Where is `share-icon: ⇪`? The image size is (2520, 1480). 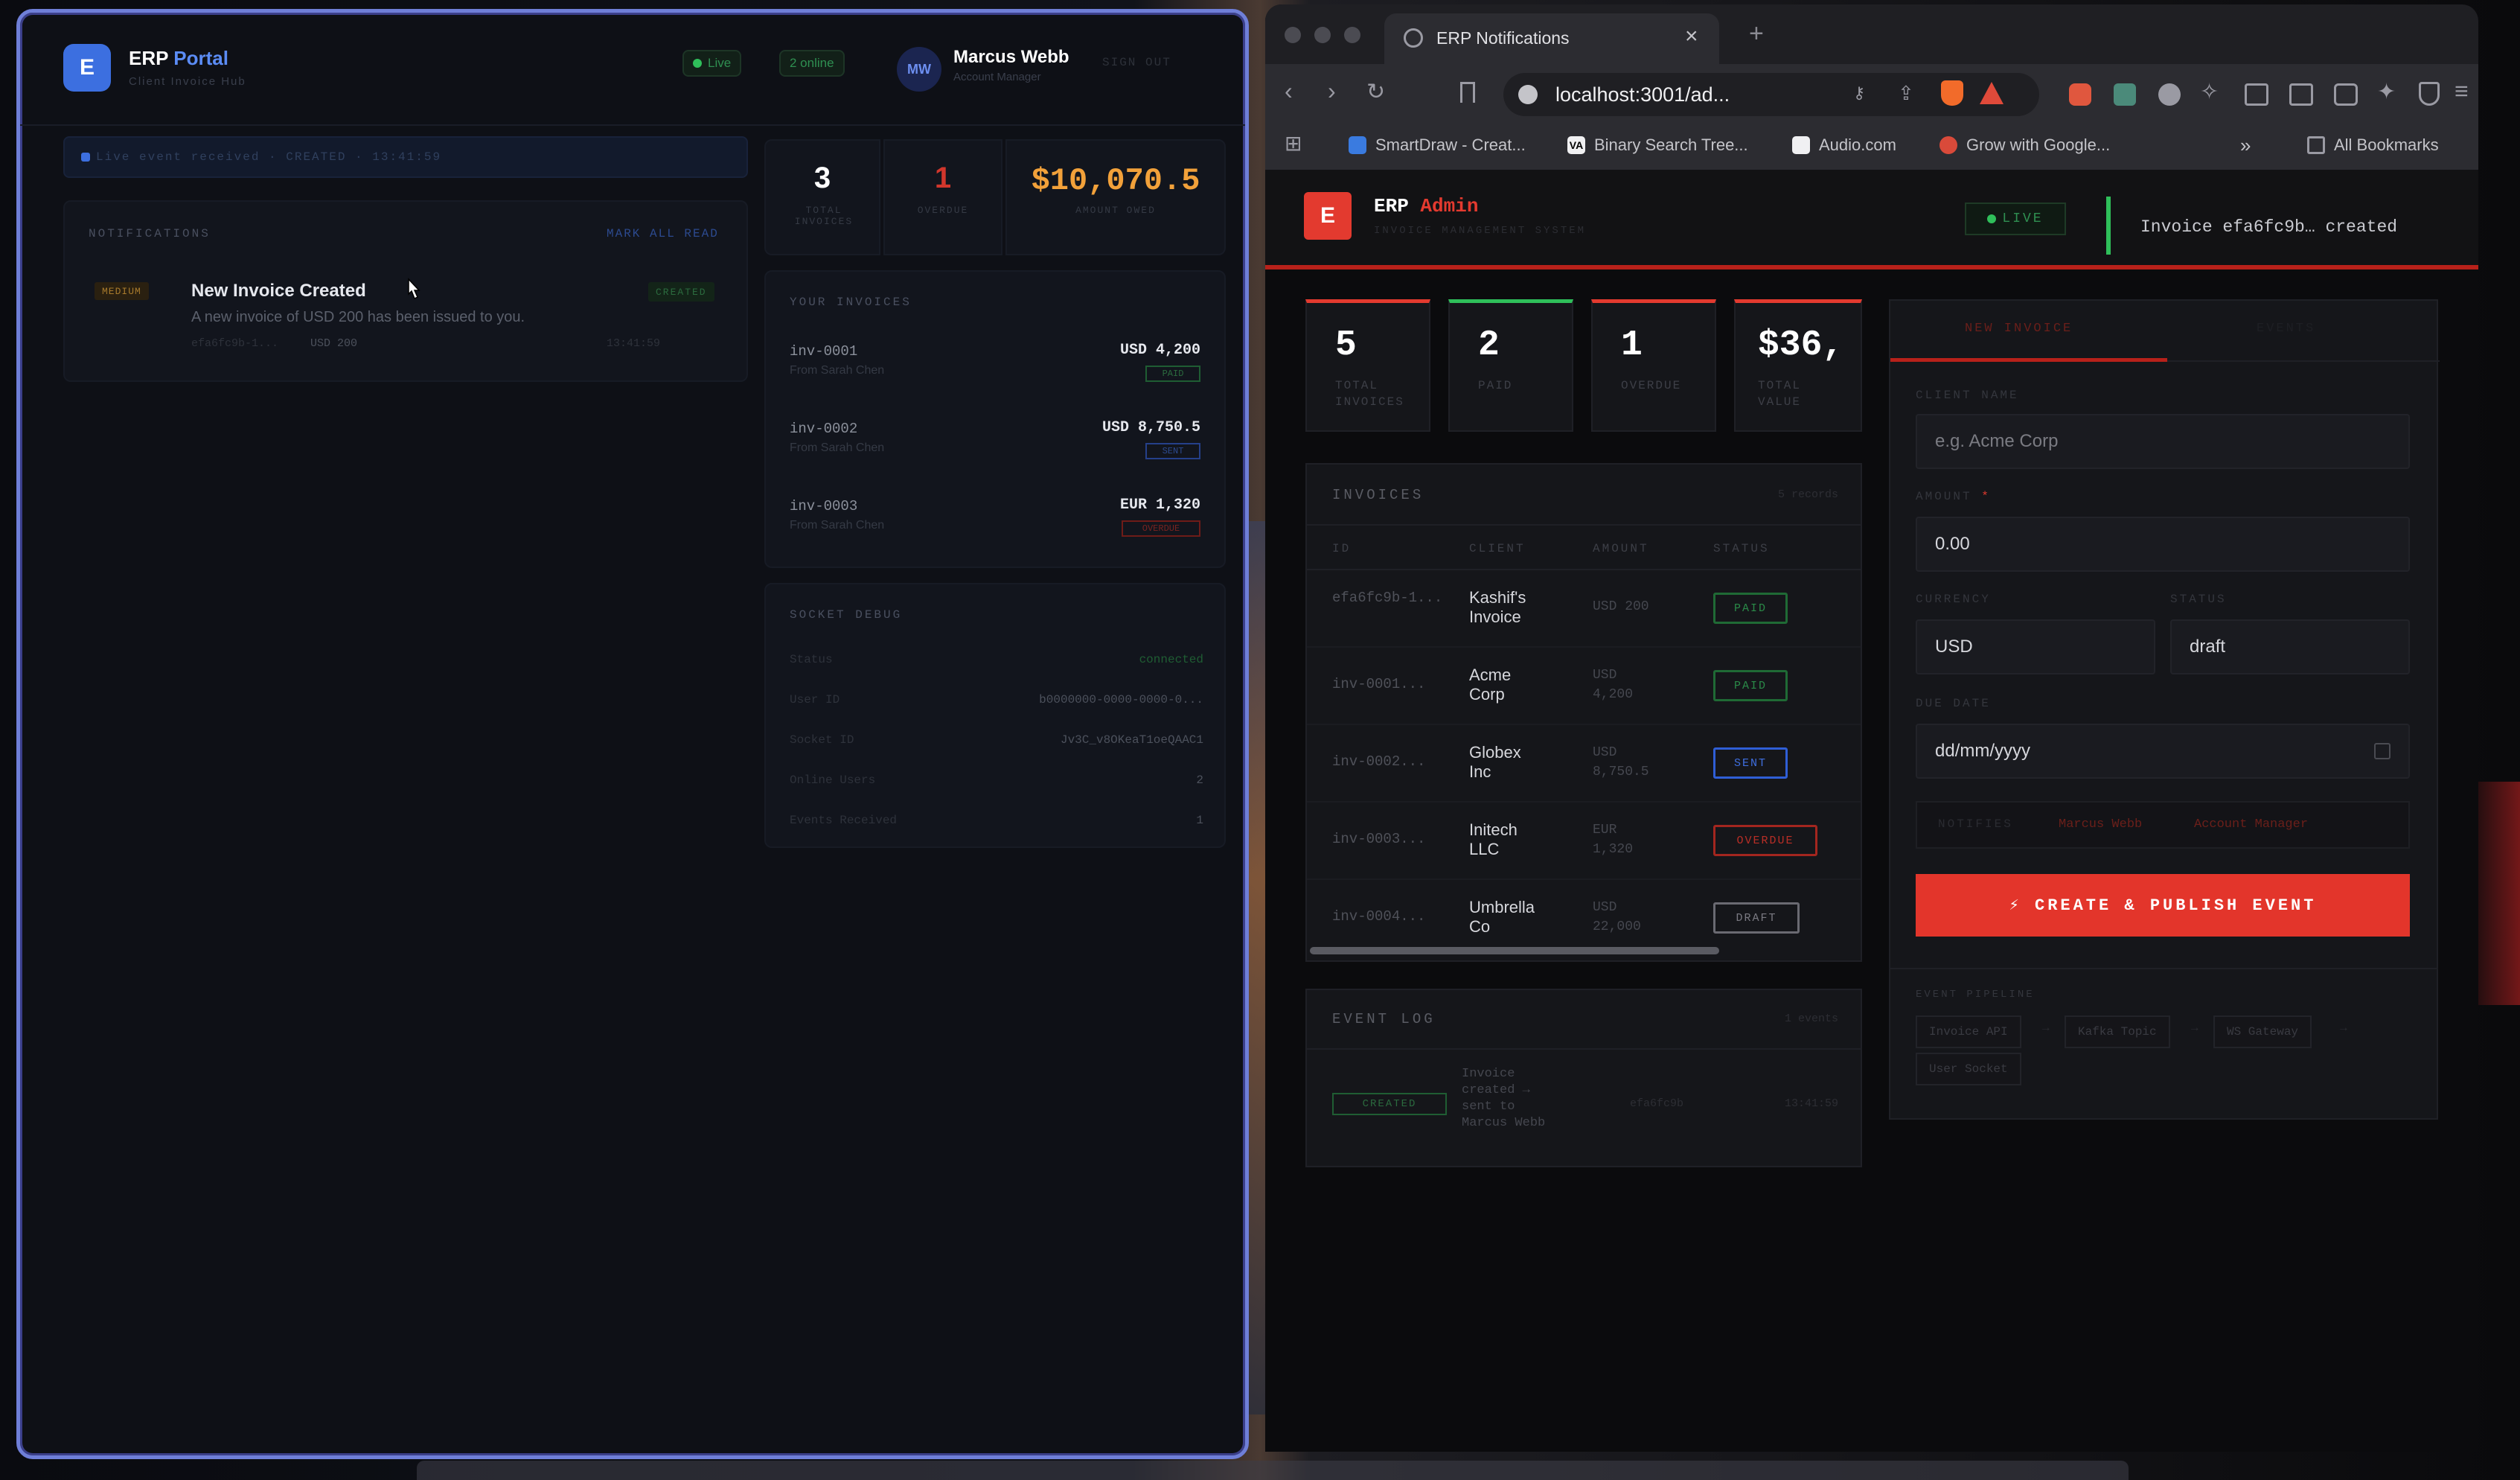
share-icon: ⇪ is located at coordinates (1906, 93).